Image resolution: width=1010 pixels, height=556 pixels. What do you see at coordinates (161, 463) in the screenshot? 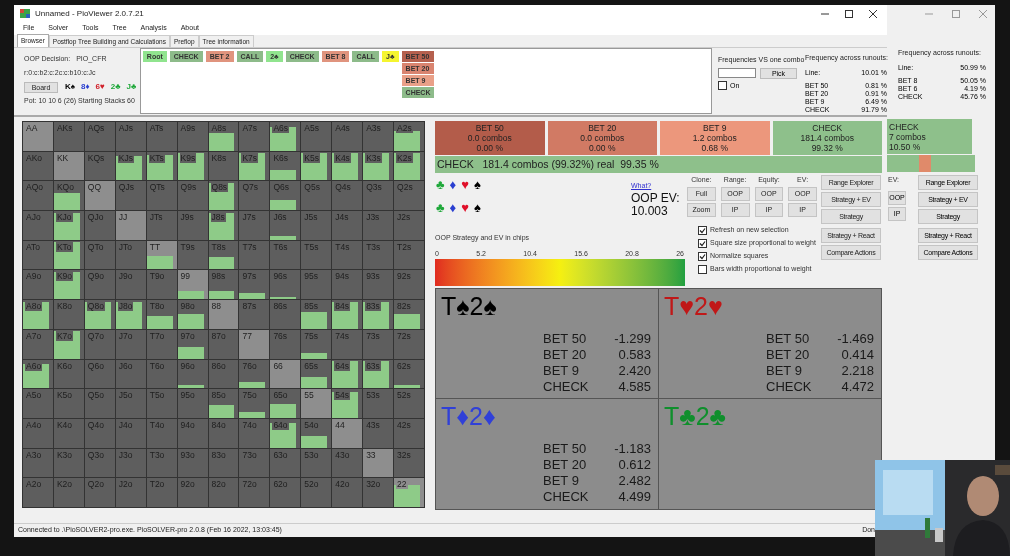
I see `range-cell: T3o` at bounding box center [161, 463].